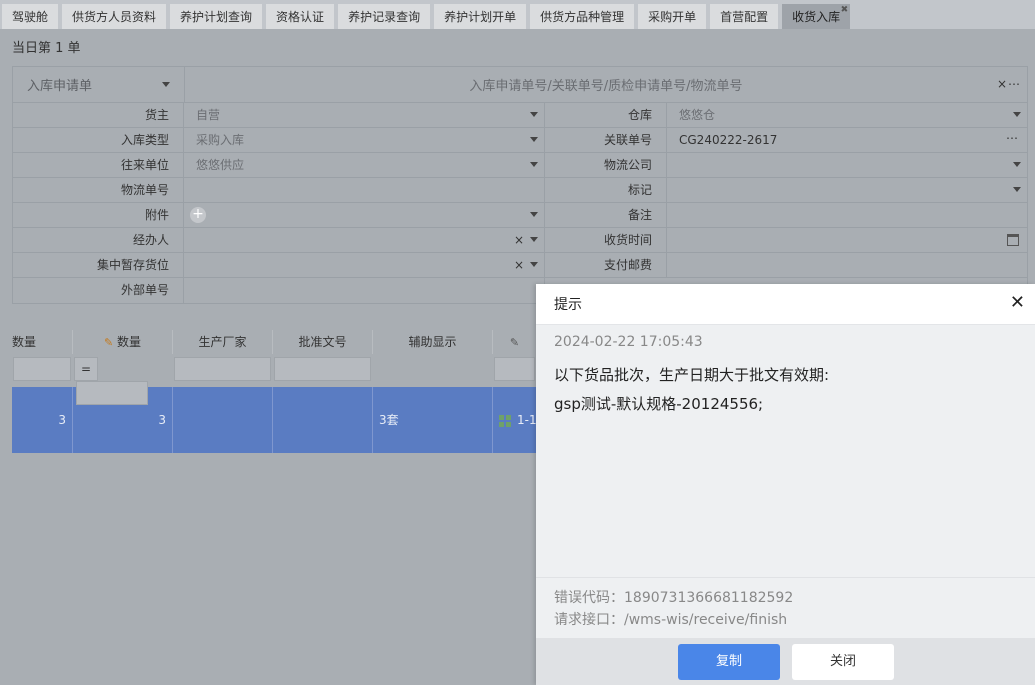 The width and height of the screenshot is (1035, 685). What do you see at coordinates (364, 140) in the screenshot?
I see `in-type-select: 采购入库` at bounding box center [364, 140].